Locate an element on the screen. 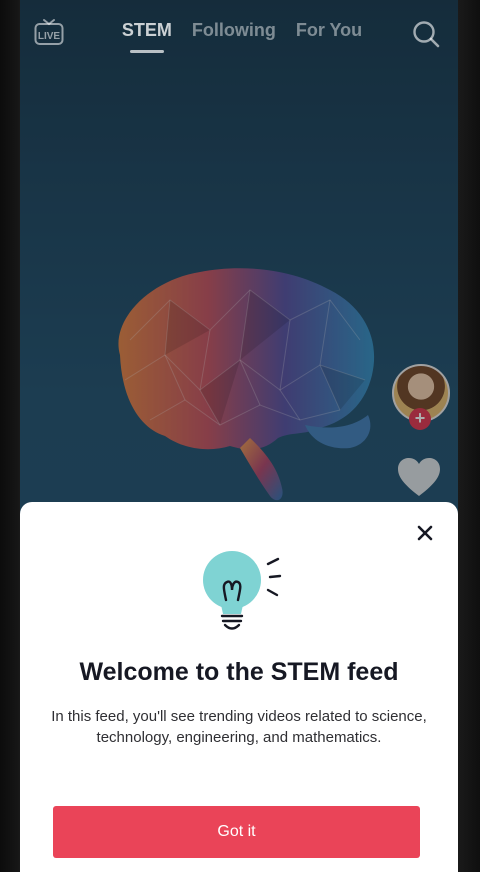 This screenshot has width=480, height=872. close-icon is located at coordinates (425, 533).